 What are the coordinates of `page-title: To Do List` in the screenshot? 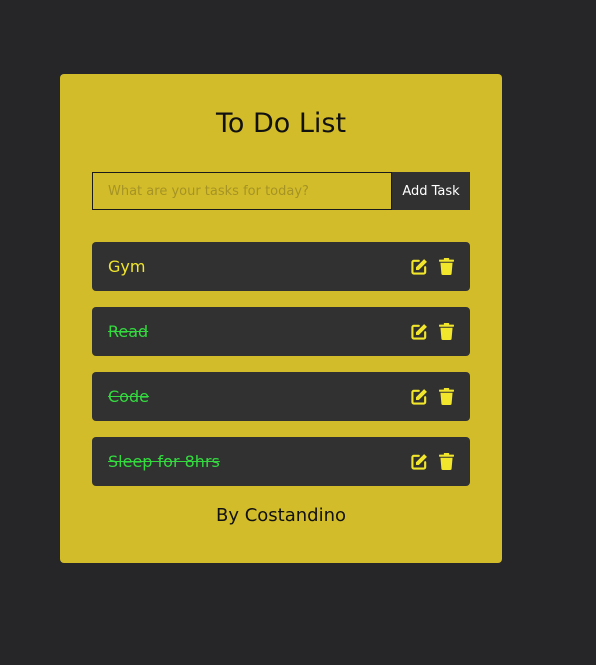 It's located at (281, 123).